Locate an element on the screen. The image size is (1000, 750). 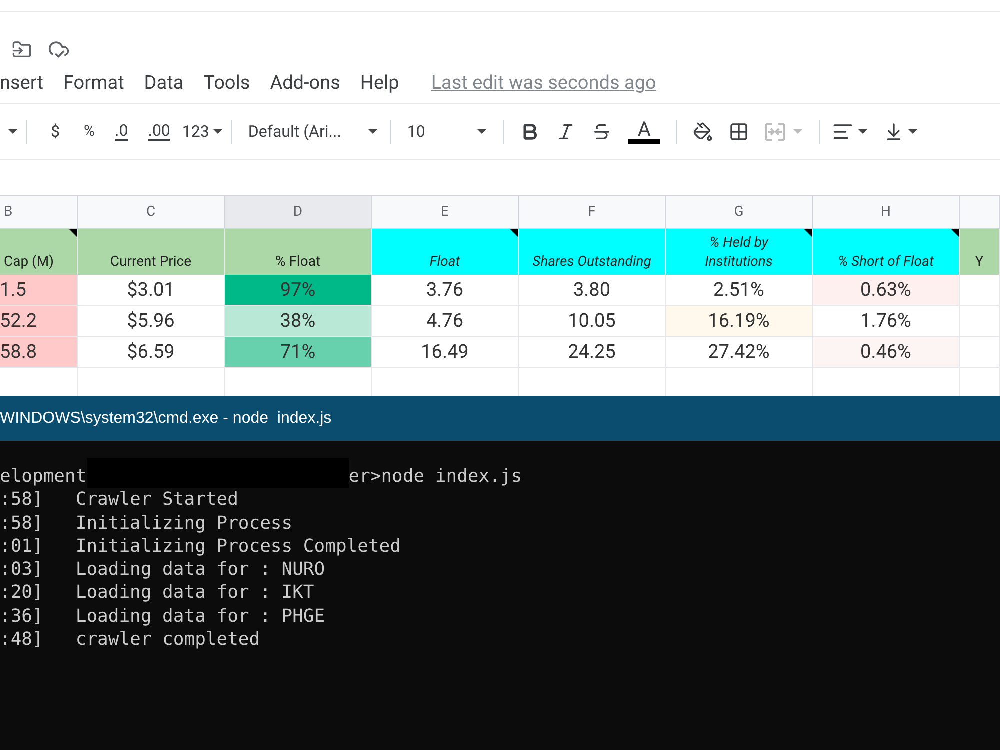
menu-item: Add-ons is located at coordinates (305, 83).